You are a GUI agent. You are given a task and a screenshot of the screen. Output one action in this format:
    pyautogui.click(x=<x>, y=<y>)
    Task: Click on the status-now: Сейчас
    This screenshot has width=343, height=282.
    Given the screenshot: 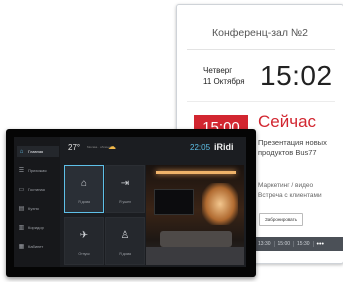 What is the action you would take?
    pyautogui.click(x=287, y=121)
    